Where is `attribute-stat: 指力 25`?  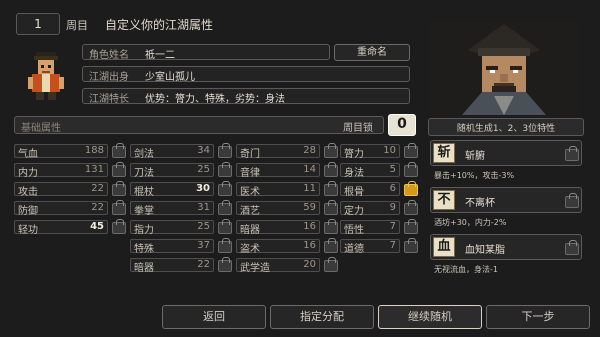 attribute-stat: 指力 25 is located at coordinates (172, 228).